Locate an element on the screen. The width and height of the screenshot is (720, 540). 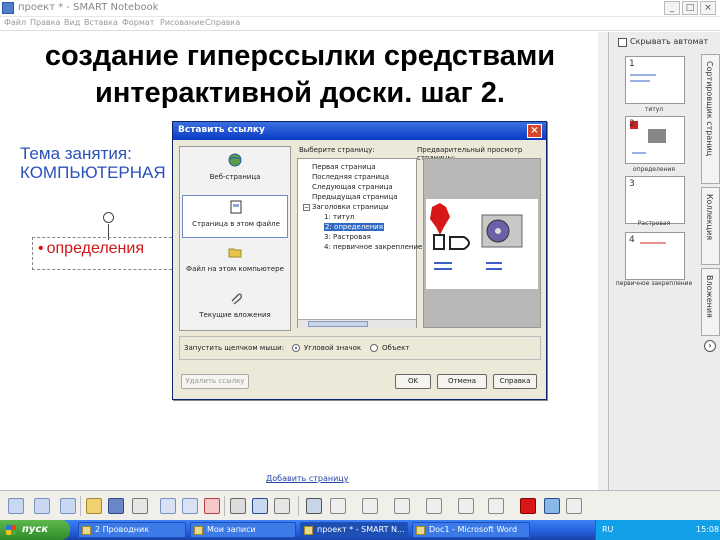
menu-format: Формат is located at coordinates (138, 22).